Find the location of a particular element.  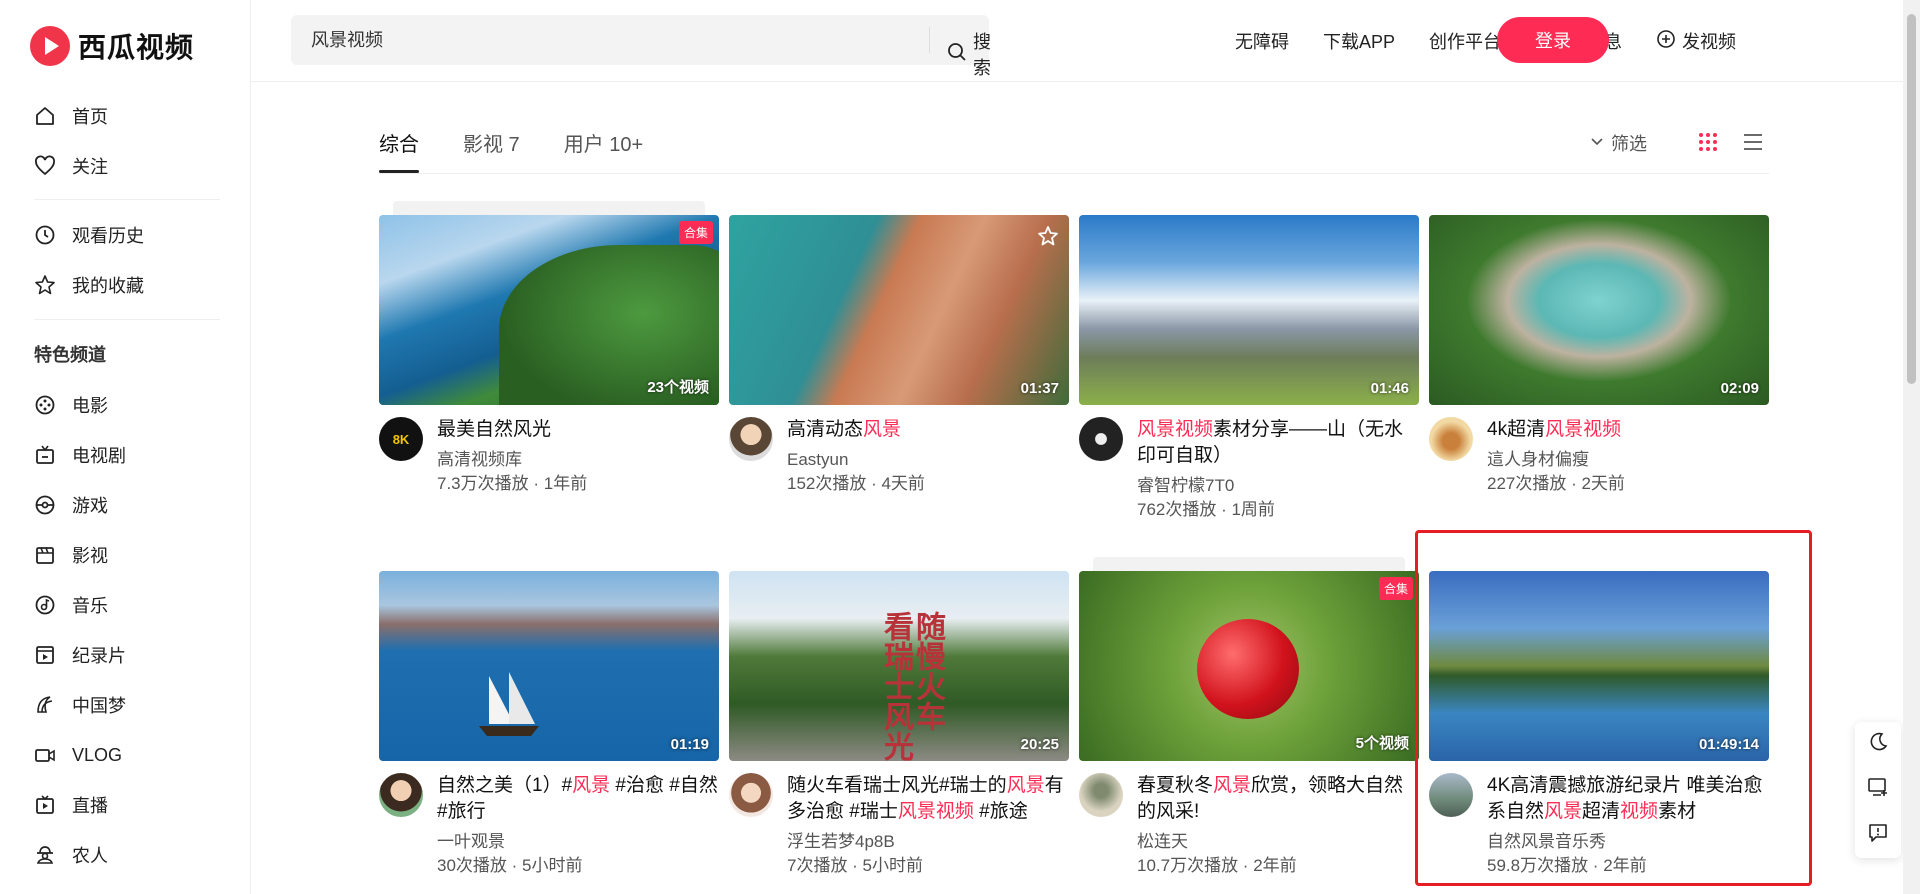

sidebar-item-vlog: VLOG is located at coordinates (78, 755).